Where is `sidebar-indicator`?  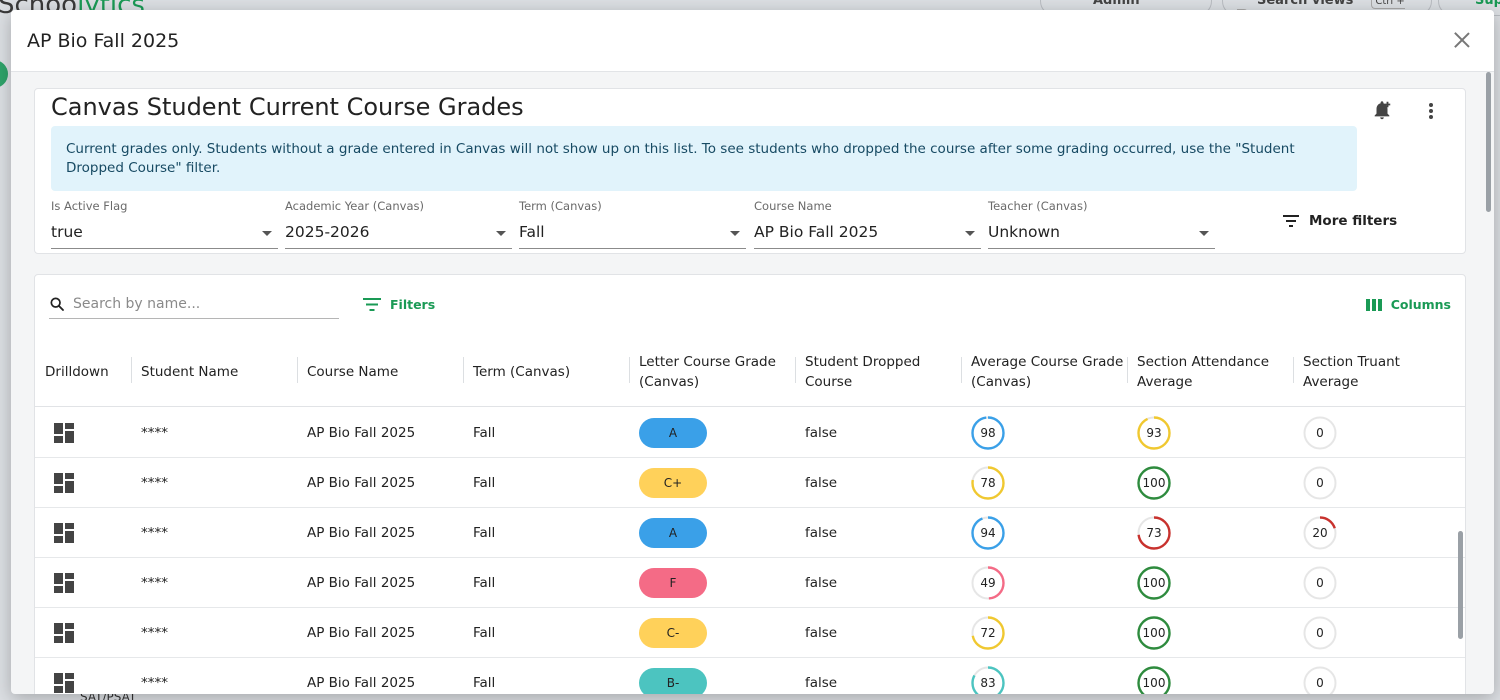
sidebar-indicator is located at coordinates (4, 74).